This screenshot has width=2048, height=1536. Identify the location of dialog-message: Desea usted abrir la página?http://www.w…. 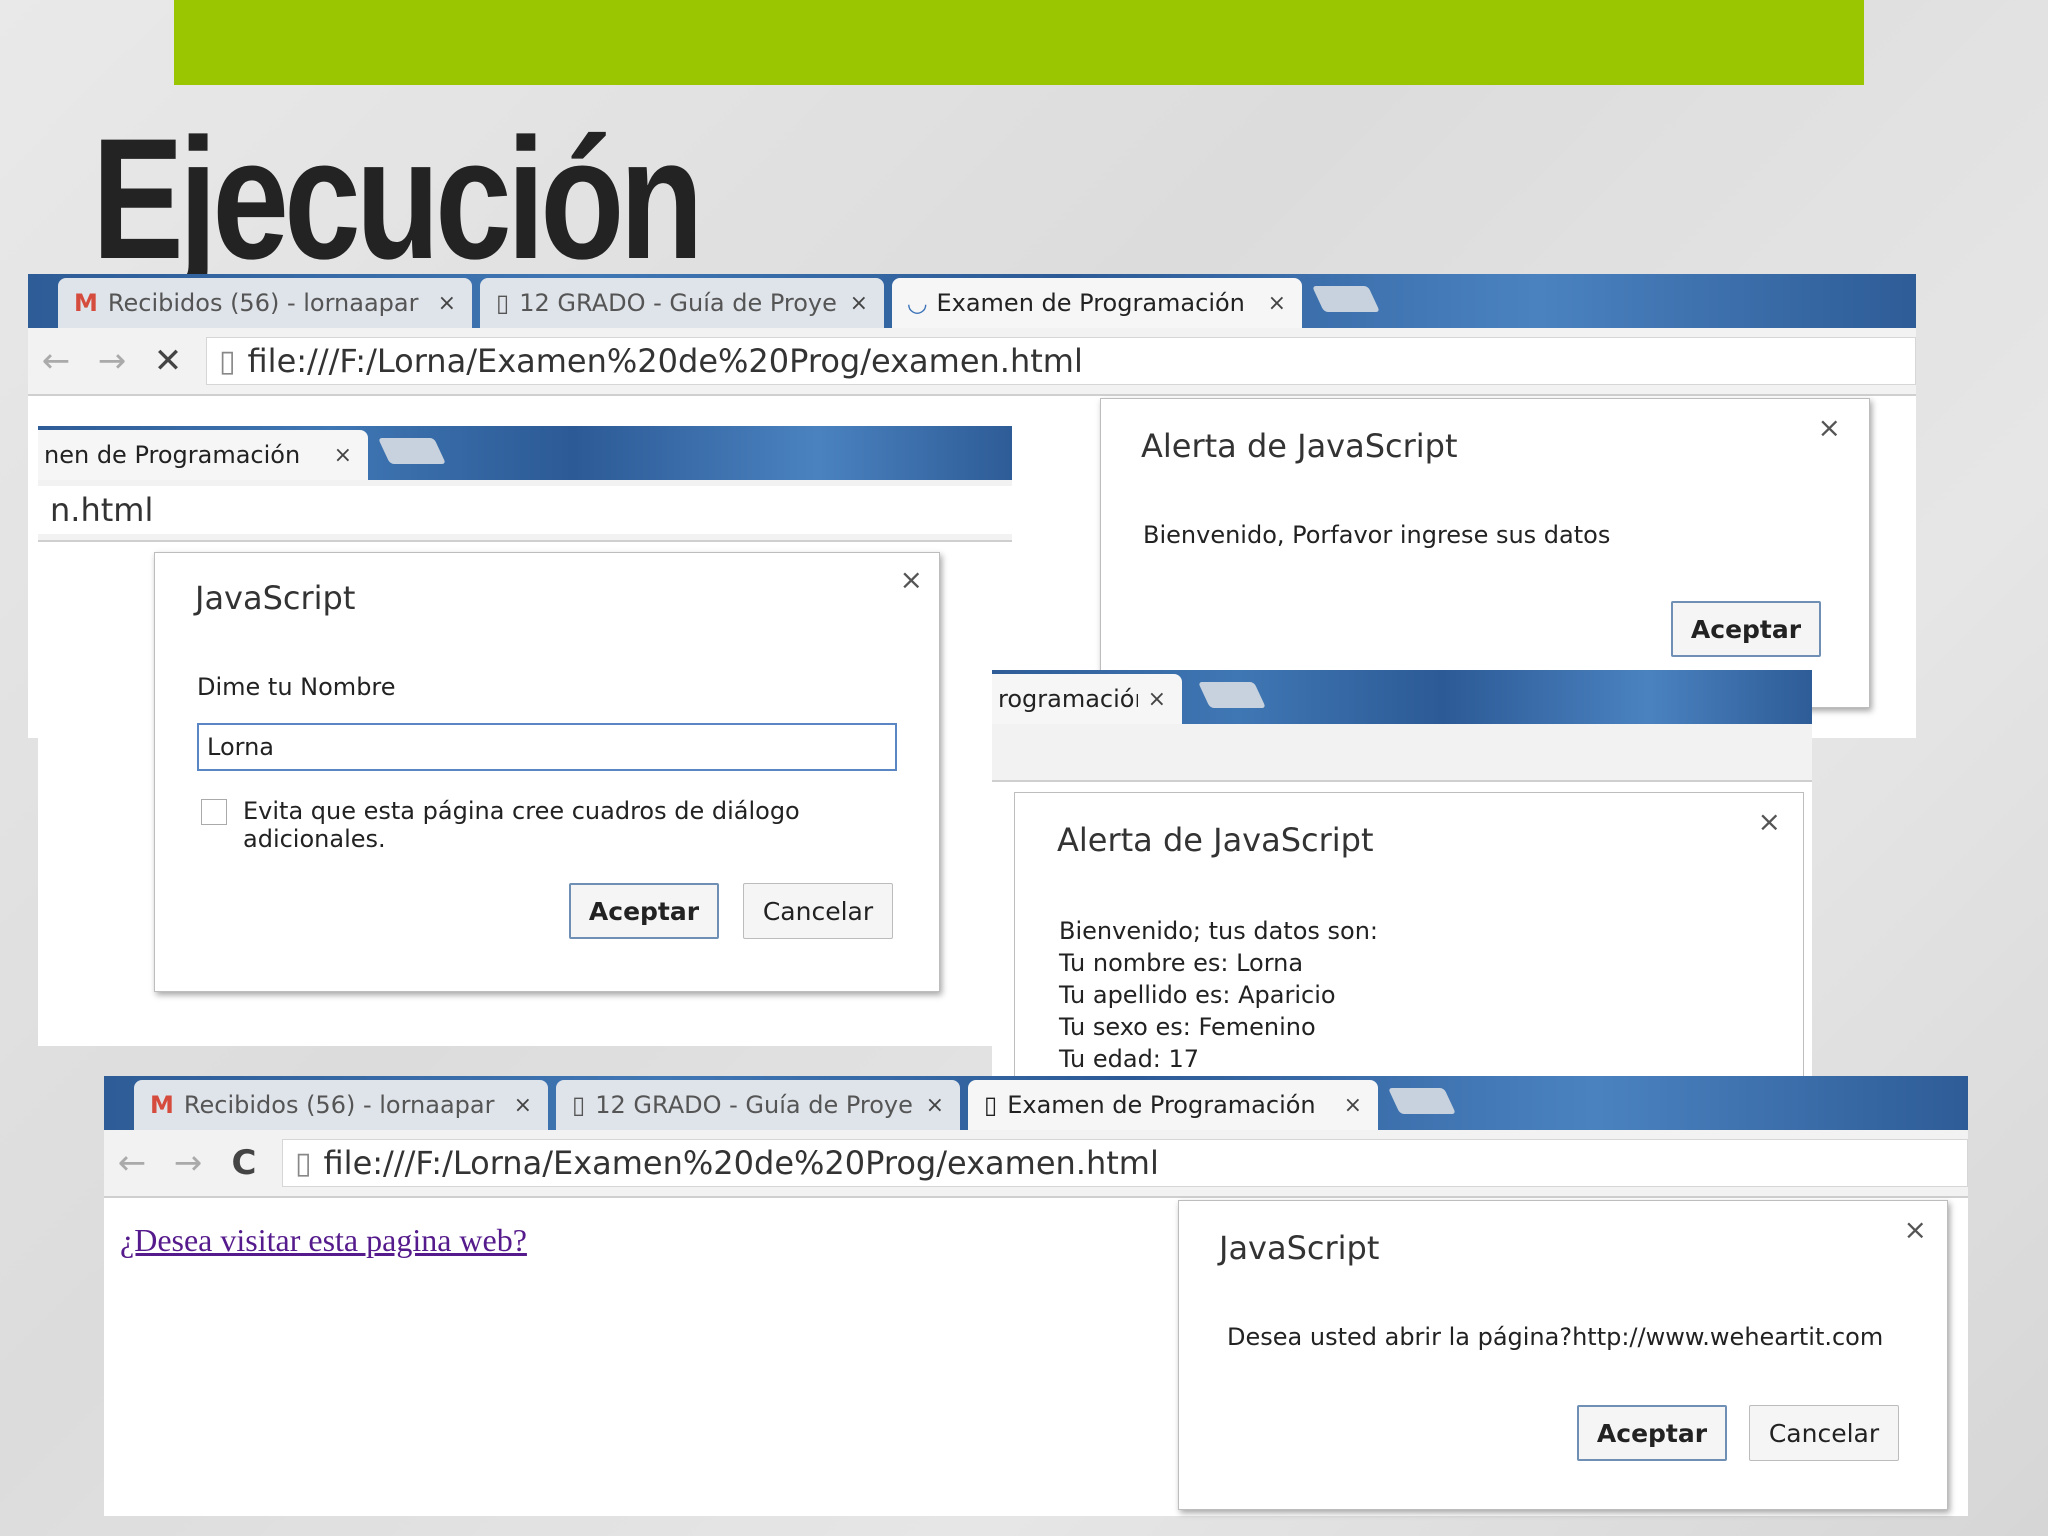
(1555, 1337).